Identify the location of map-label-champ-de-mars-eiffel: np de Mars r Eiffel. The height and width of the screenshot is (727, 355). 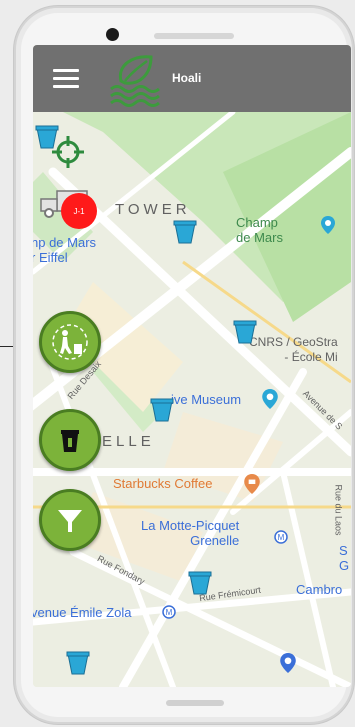
(65, 250).